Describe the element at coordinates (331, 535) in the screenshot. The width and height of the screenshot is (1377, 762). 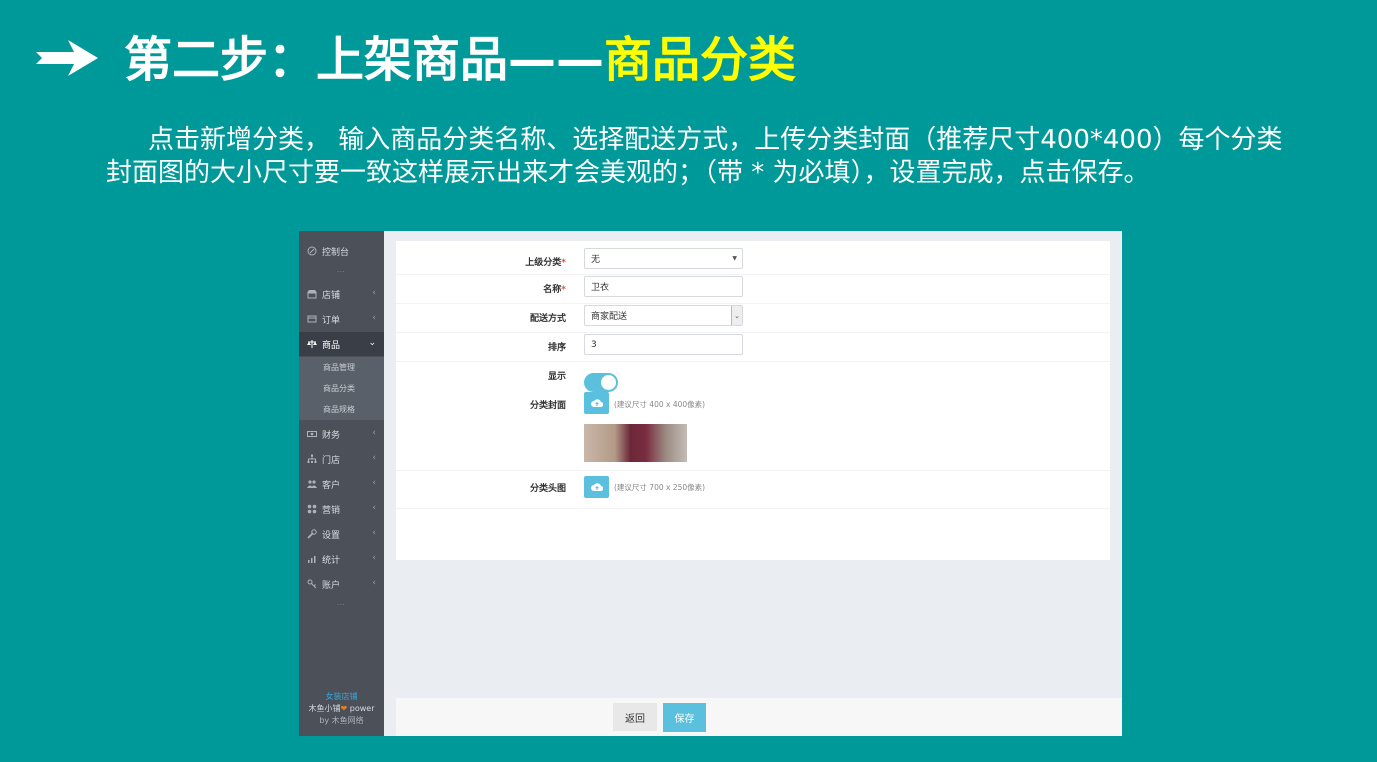
I see `sidebar-item-label: 设置` at that location.